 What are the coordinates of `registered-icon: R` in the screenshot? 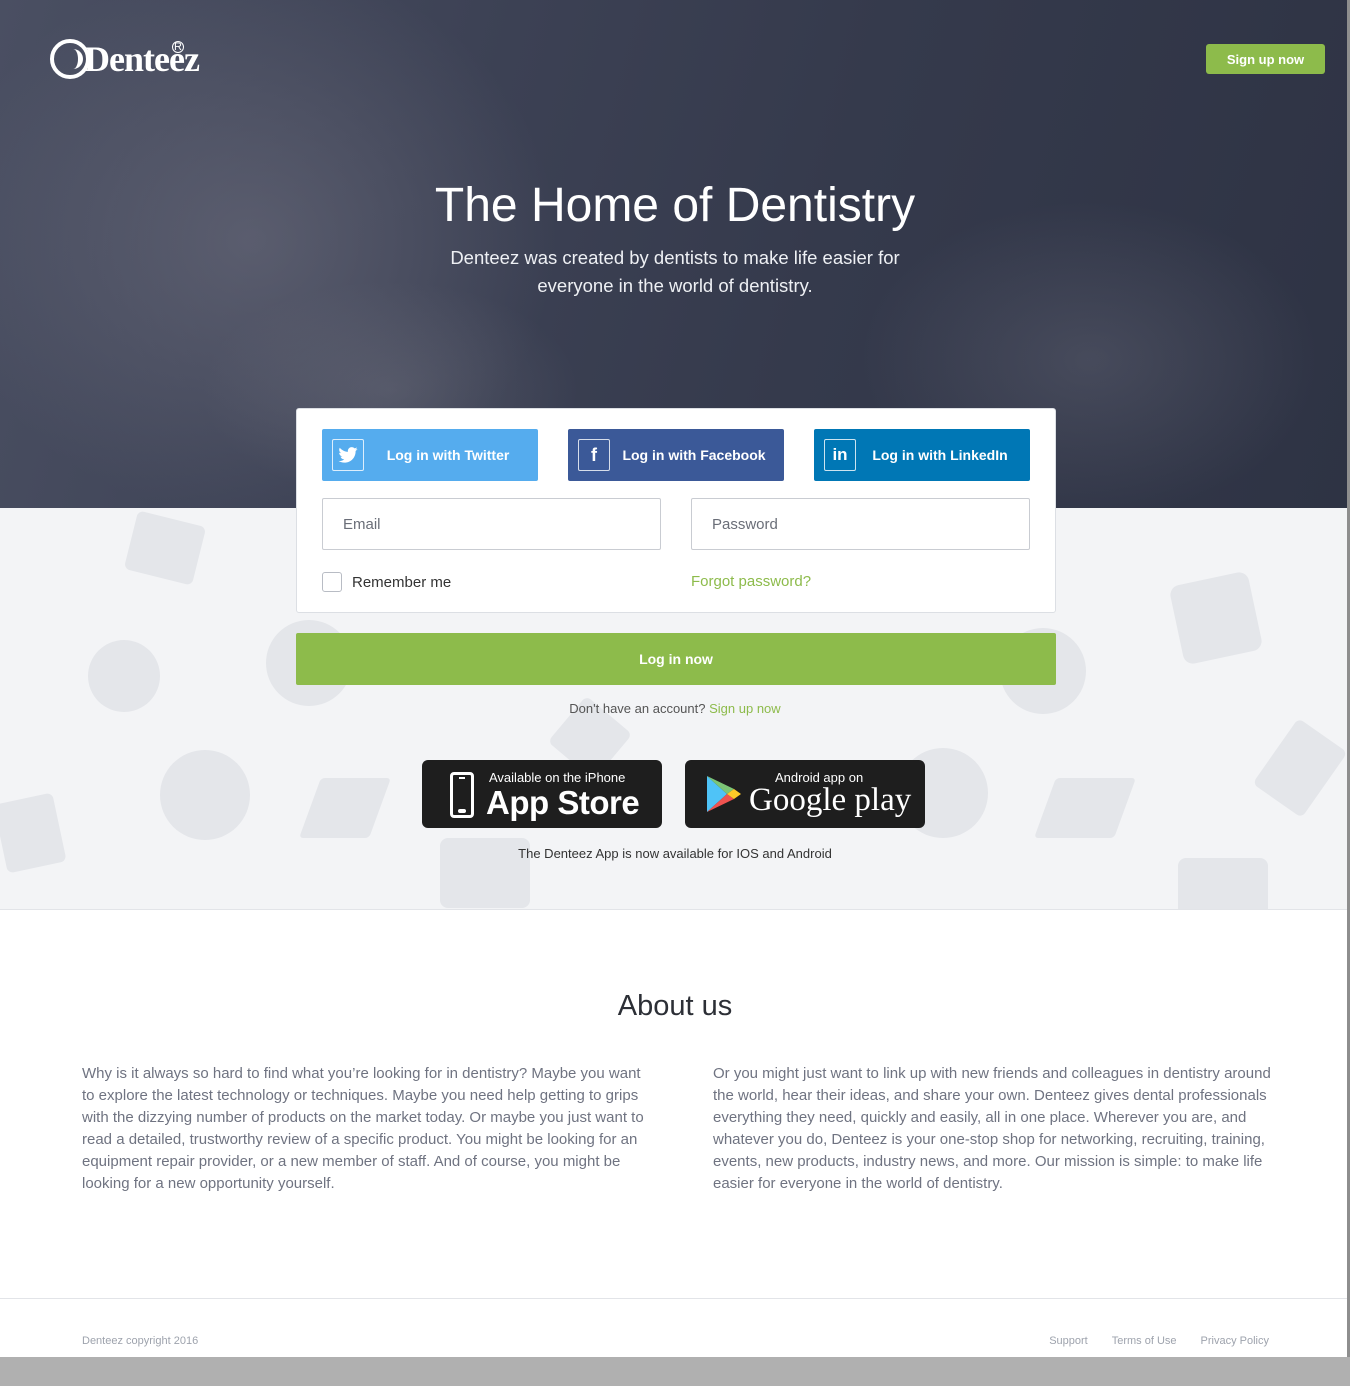 It's located at (178, 47).